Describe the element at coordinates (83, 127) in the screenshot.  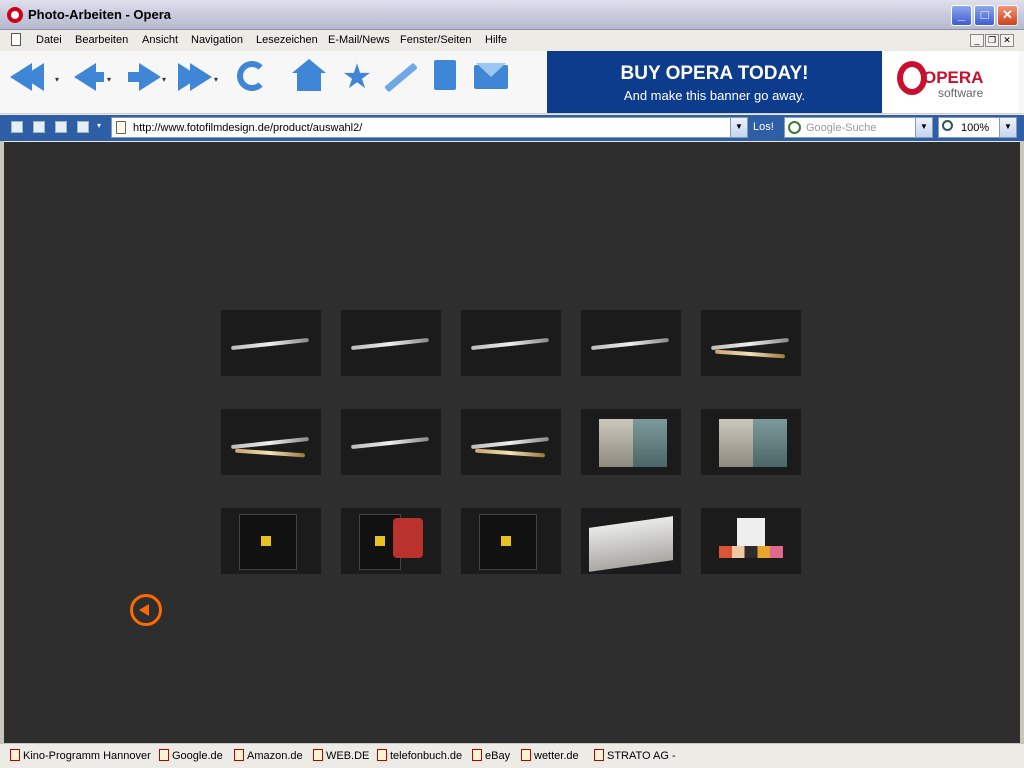
I see `new-page-icon` at that location.